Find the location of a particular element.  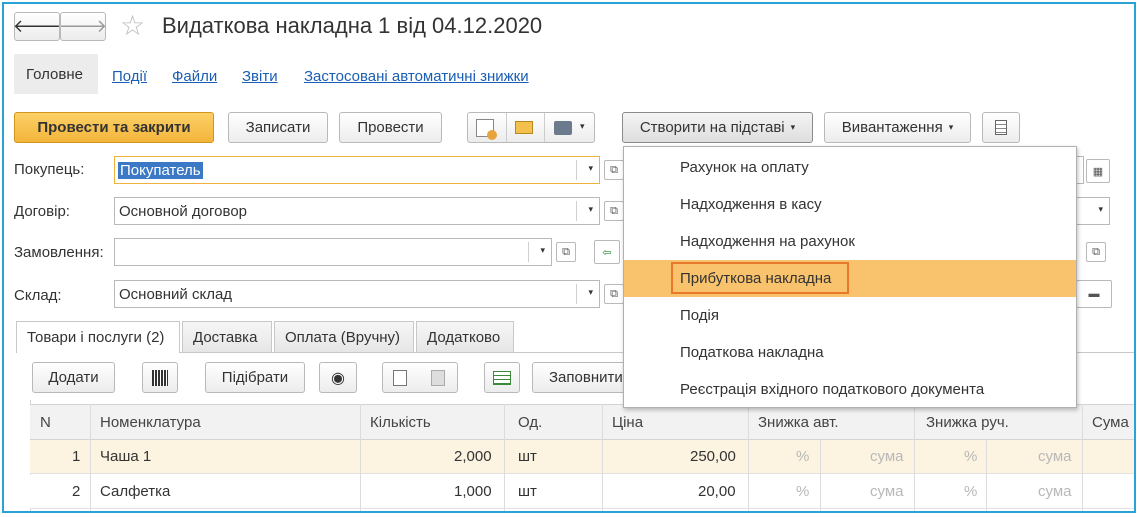

eye-icon: ◉ is located at coordinates (338, 378).